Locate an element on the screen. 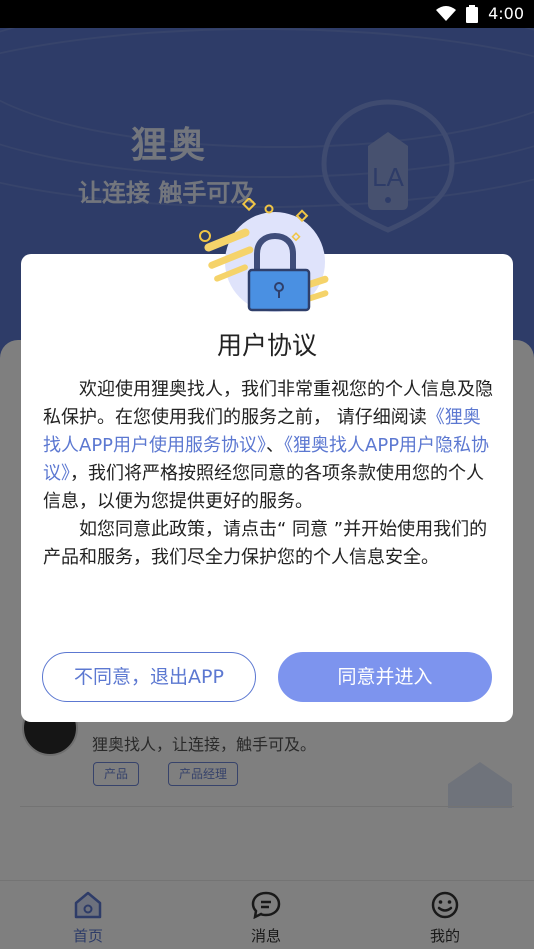 Image resolution: width=534 pixels, height=949 pixels. dialog-title: 用户协议 is located at coordinates (266, 345).